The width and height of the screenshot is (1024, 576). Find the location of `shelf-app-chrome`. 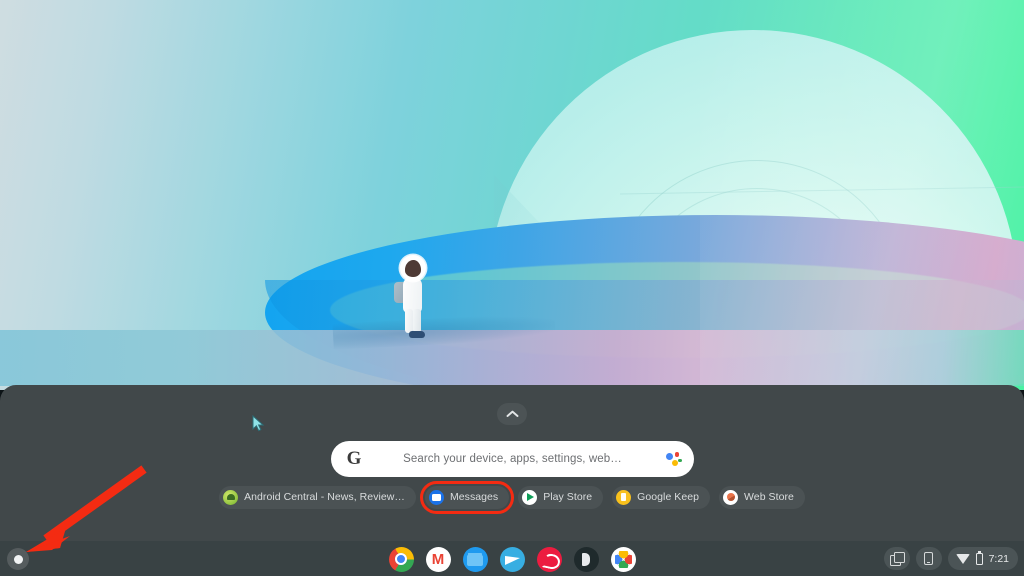

shelf-app-chrome is located at coordinates (401, 559).